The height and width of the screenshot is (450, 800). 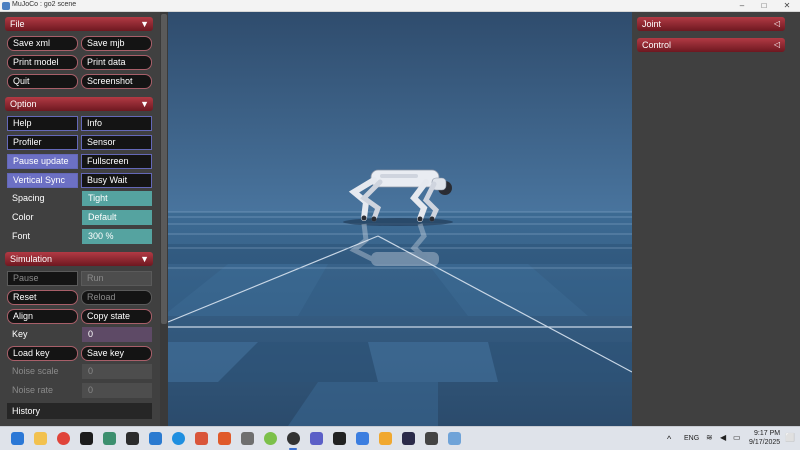 I want to click on title-bar: MuJoCo : go2 scene – □ ✕, so click(x=400, y=6).